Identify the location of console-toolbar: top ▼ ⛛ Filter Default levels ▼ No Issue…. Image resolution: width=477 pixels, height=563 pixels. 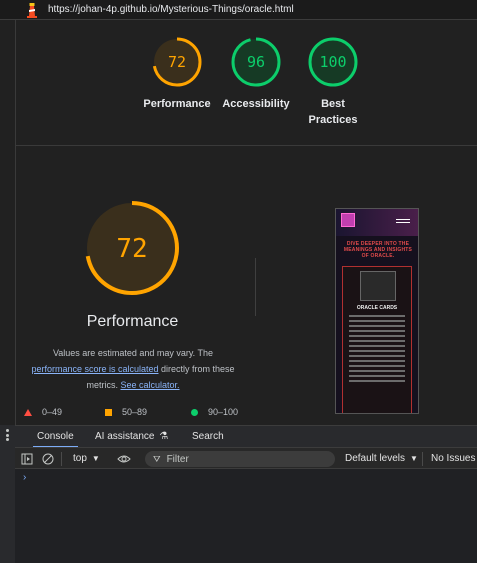
(246, 458).